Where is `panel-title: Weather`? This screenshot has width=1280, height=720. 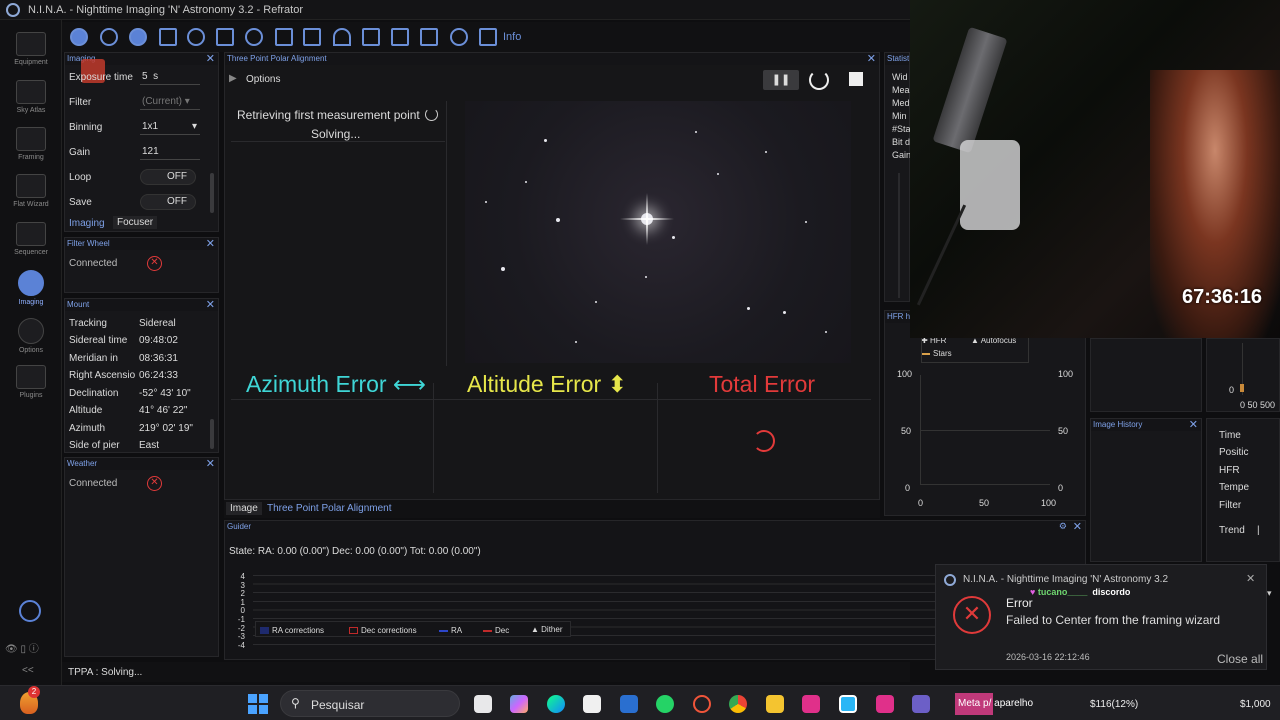
panel-title: Weather is located at coordinates (141, 464).